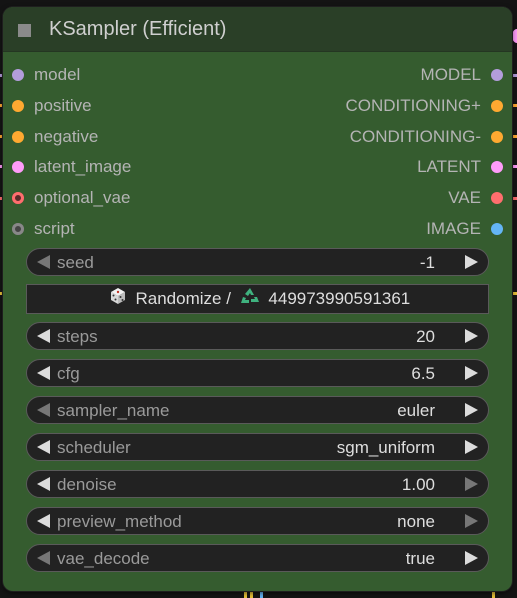 This screenshot has width=517, height=598. What do you see at coordinates (118, 300) in the screenshot?
I see `dice-icon` at bounding box center [118, 300].